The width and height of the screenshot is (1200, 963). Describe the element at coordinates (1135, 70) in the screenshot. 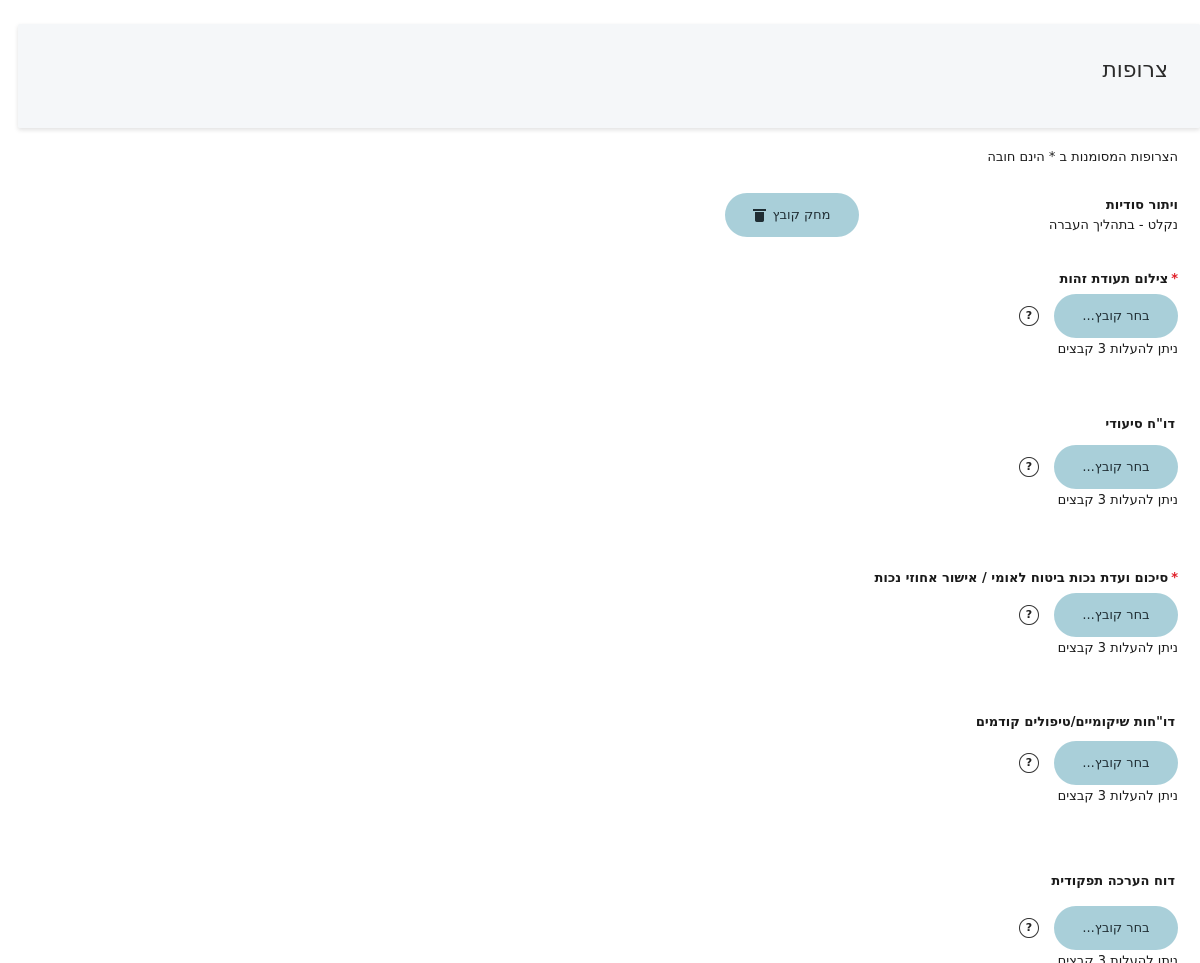

I see `page-title: צרופות` at that location.